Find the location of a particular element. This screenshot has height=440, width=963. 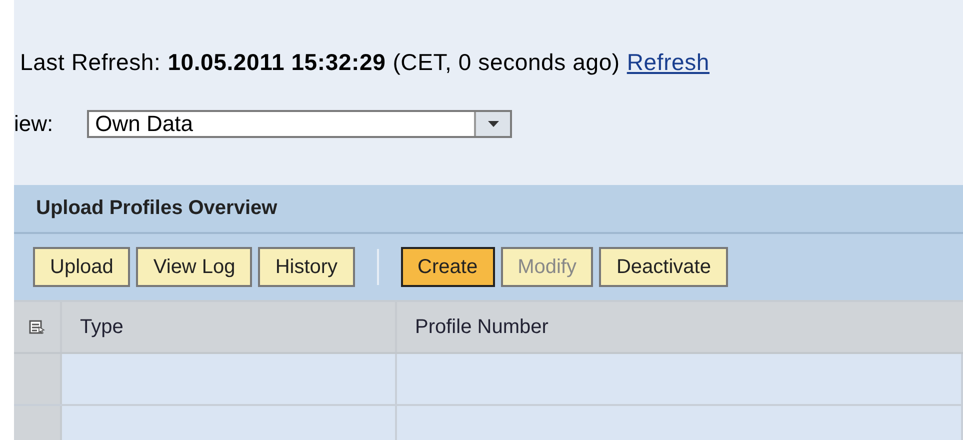

refresh-link: Refresh is located at coordinates (668, 62).